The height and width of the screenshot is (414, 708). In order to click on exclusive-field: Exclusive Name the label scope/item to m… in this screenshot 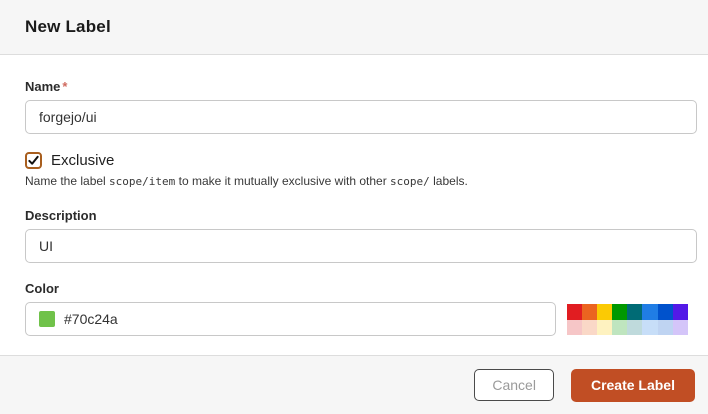, I will do `click(361, 170)`.